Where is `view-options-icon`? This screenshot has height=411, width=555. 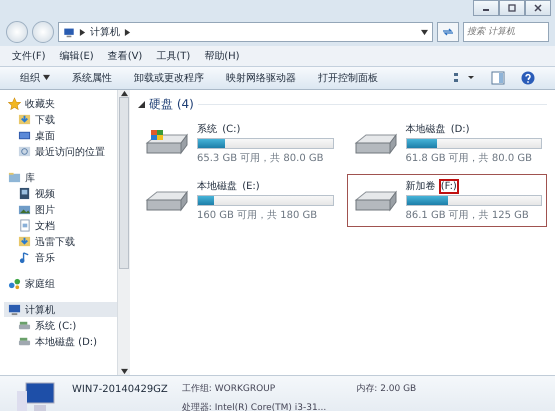 view-options-icon is located at coordinates (464, 78).